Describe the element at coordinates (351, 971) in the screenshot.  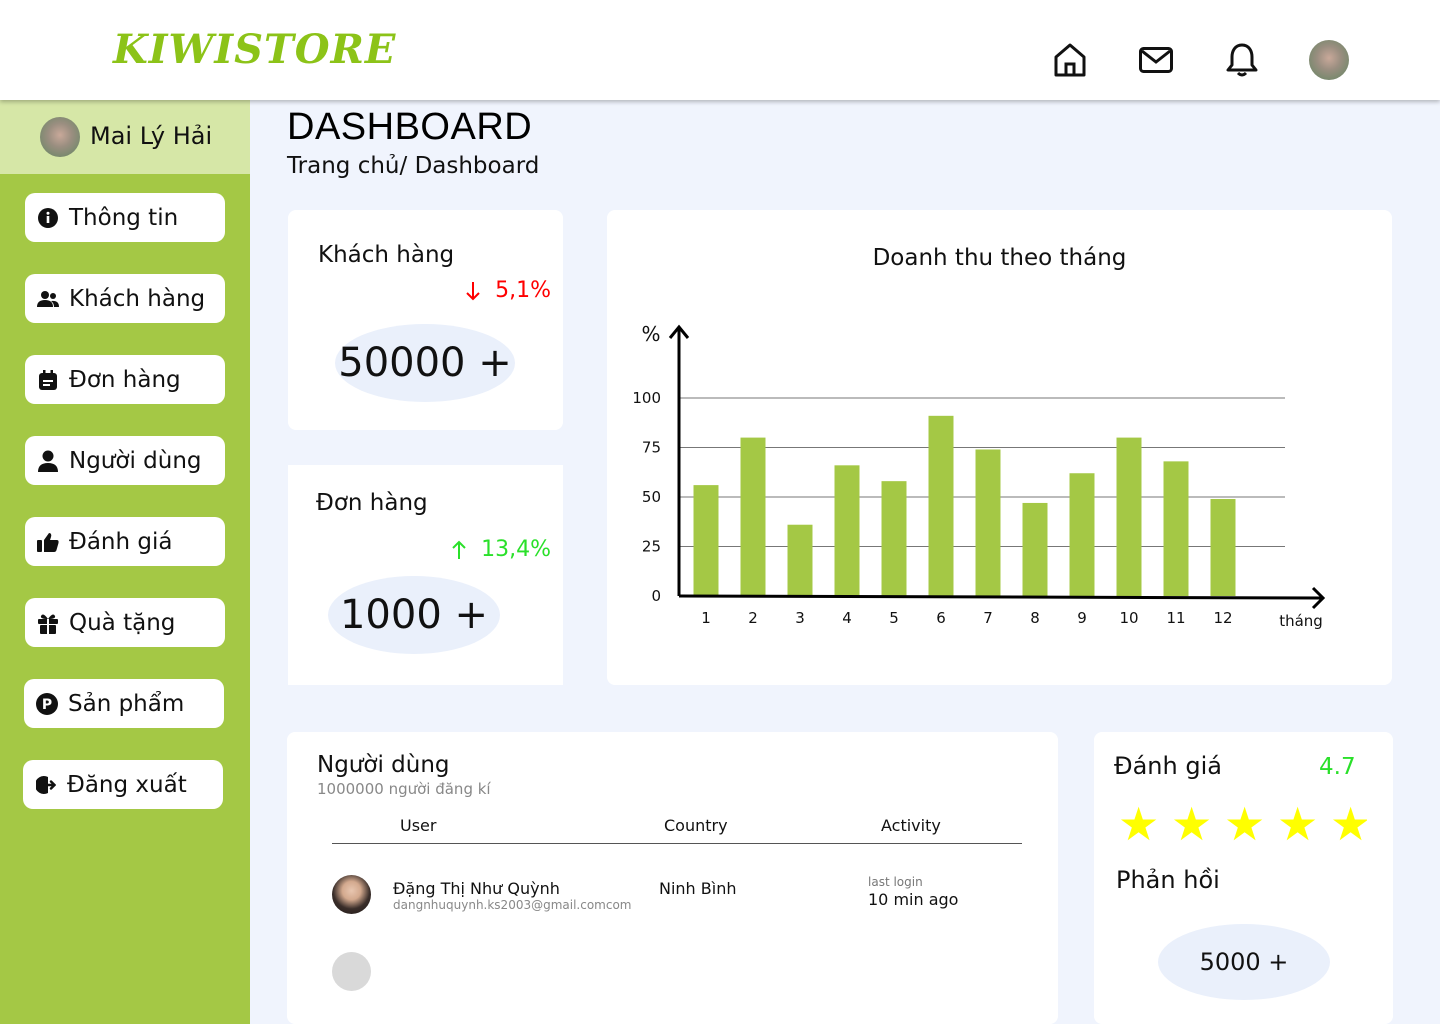
I see `avatar-placeholder` at that location.